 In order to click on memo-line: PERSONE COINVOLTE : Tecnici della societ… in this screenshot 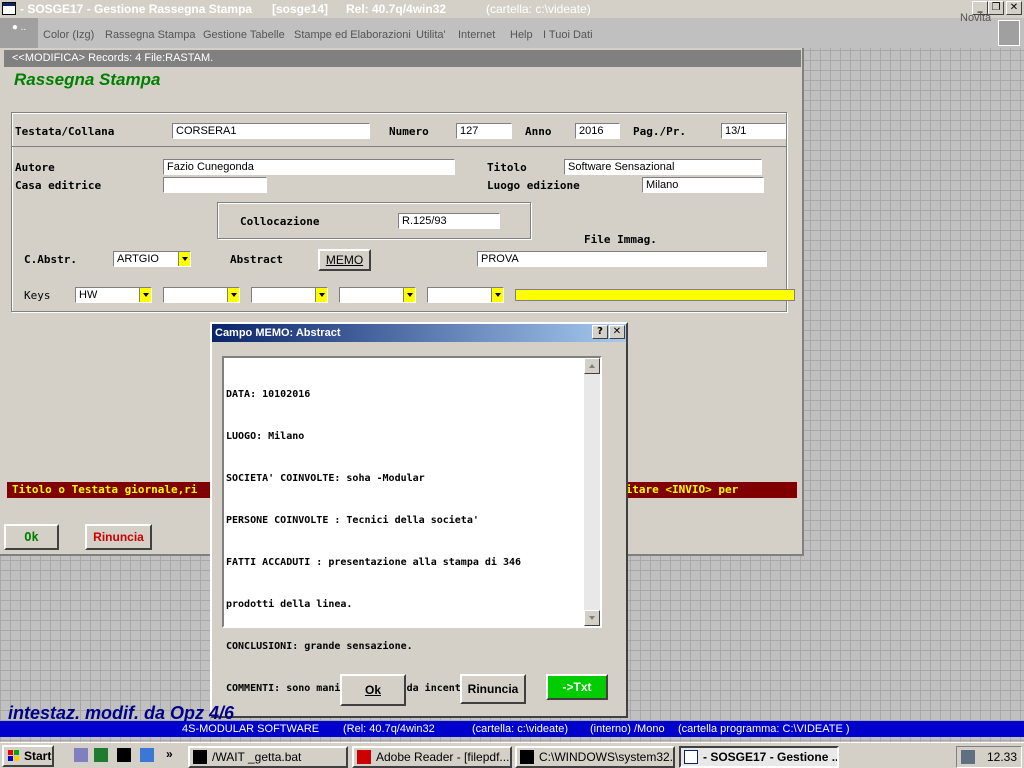, I will do `click(352, 520)`.